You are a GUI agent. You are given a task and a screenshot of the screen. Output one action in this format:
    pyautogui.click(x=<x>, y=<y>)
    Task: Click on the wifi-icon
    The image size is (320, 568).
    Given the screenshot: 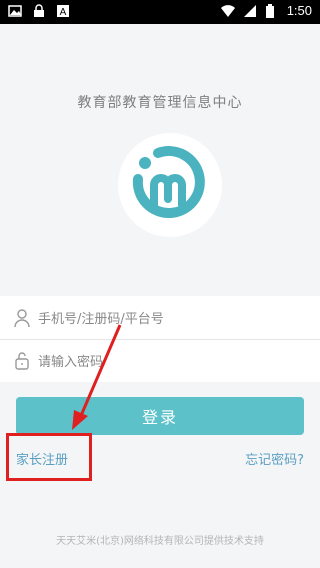 What is the action you would take?
    pyautogui.click(x=227, y=11)
    